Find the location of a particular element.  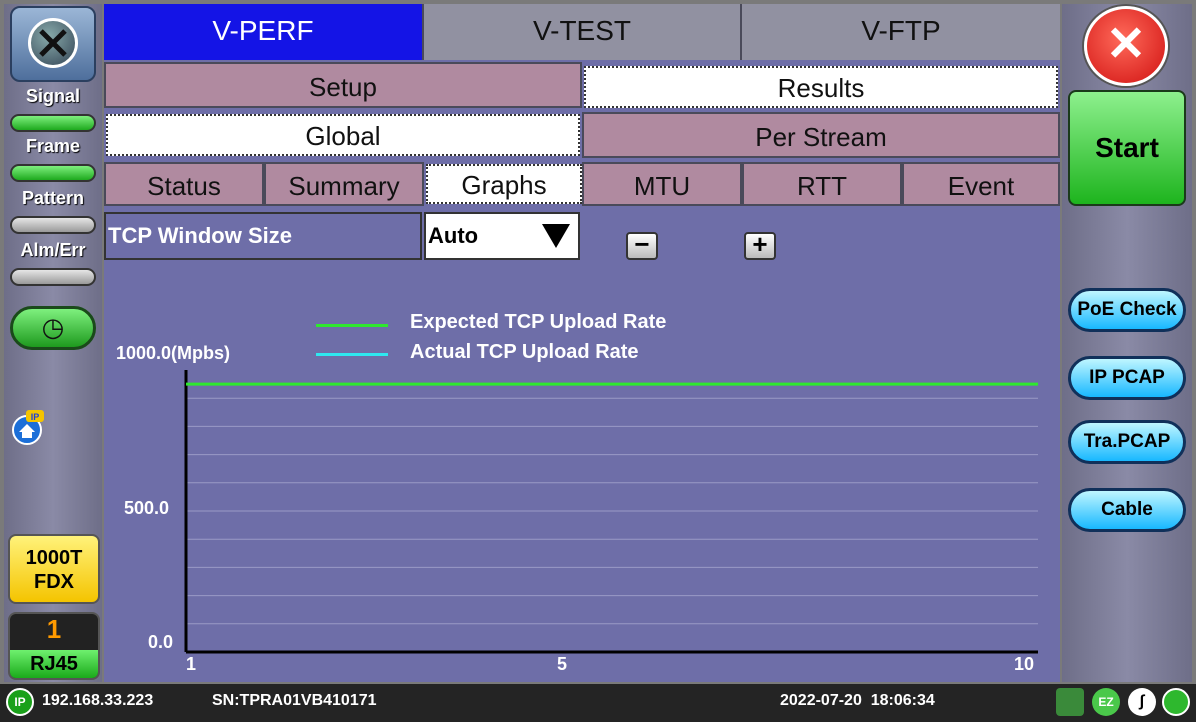

pattern-label: Pattern is located at coordinates (52, 198).